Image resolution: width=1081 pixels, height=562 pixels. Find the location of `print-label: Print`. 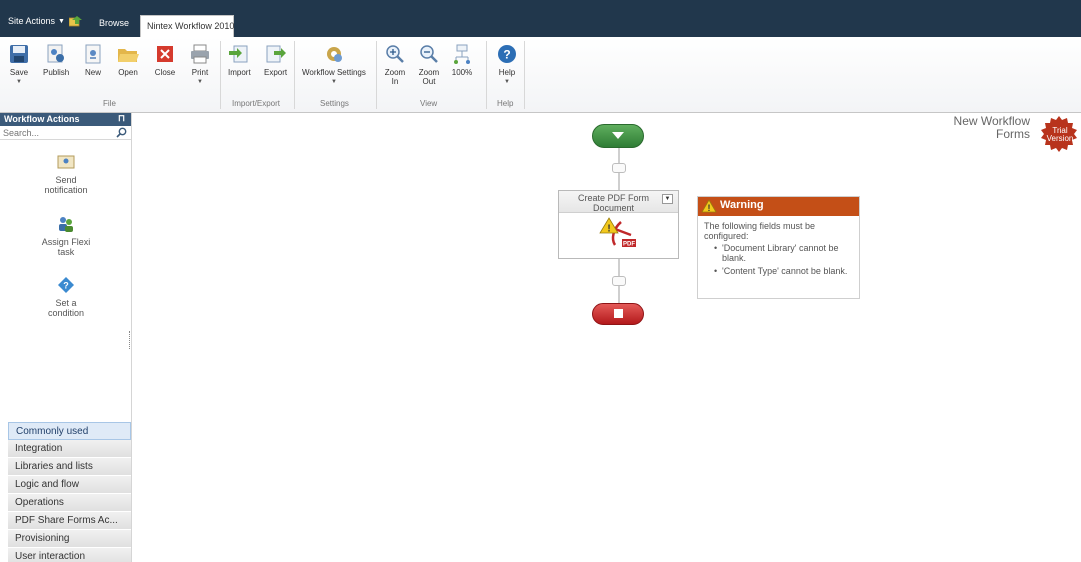

print-label: Print is located at coordinates (200, 72).